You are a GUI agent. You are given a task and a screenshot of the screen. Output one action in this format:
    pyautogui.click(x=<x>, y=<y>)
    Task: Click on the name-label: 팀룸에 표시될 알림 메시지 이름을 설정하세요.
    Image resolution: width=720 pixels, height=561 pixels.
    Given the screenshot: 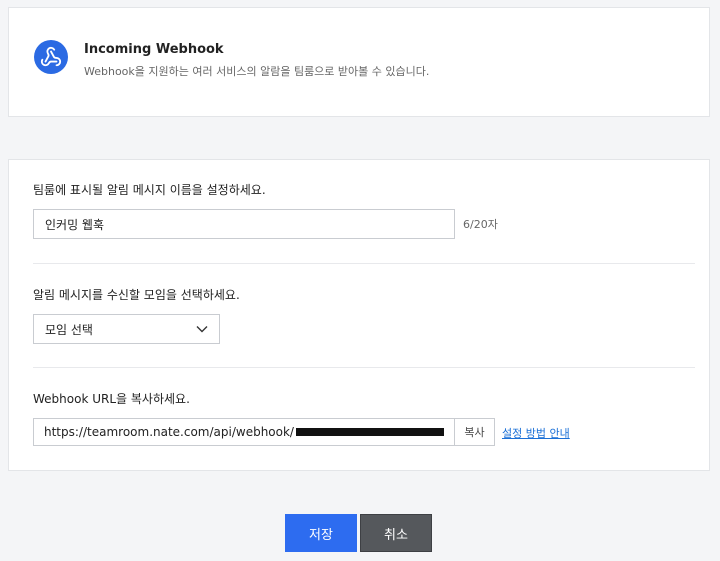 What is the action you would take?
    pyautogui.click(x=149, y=190)
    